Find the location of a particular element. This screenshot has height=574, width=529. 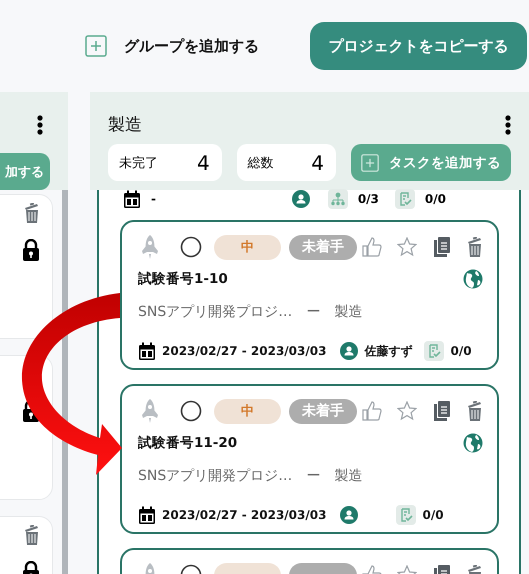

add-group-link: グループを追加する is located at coordinates (191, 46).